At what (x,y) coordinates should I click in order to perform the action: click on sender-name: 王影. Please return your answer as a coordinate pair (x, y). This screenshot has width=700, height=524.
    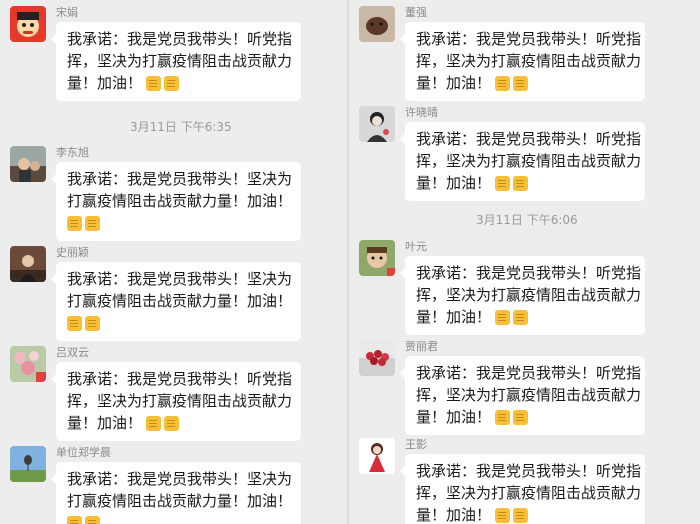
    Looking at the image, I should click on (416, 444).